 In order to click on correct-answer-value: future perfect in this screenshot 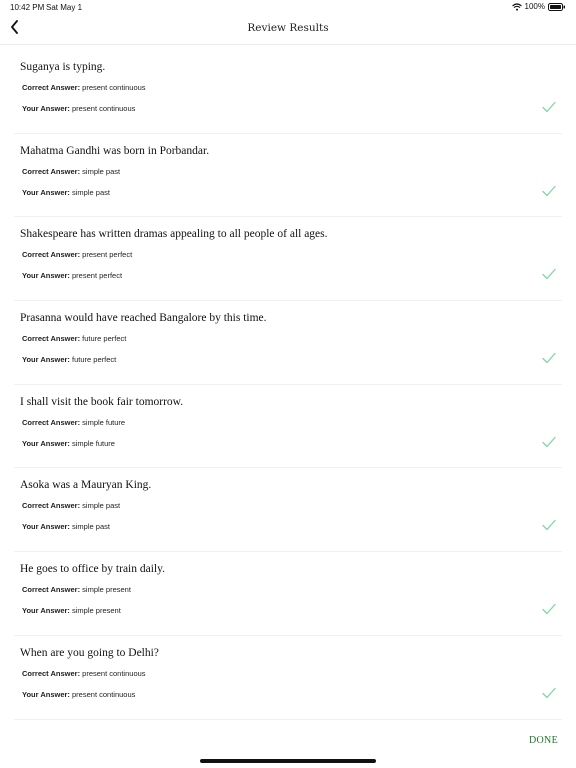, I will do `click(104, 339)`.